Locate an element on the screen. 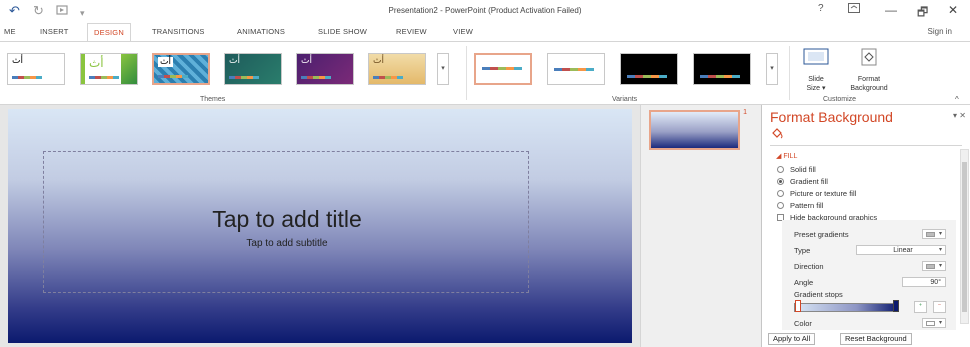 The image size is (970, 347). theme-integral: أث is located at coordinates (181, 69).